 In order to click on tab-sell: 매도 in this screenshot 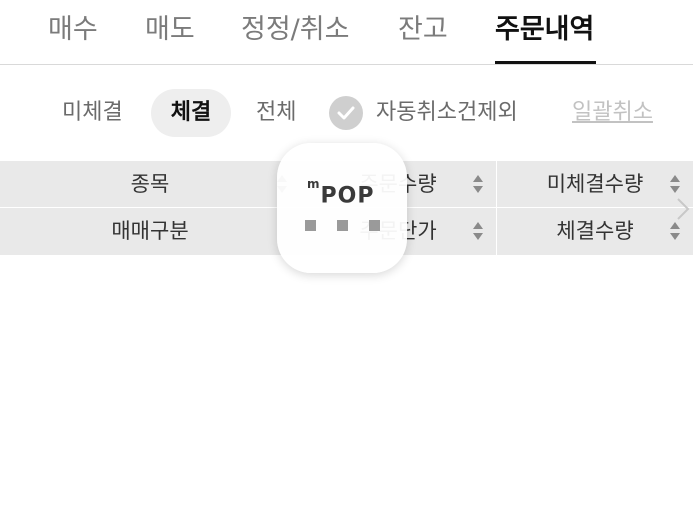, I will do `click(170, 30)`.